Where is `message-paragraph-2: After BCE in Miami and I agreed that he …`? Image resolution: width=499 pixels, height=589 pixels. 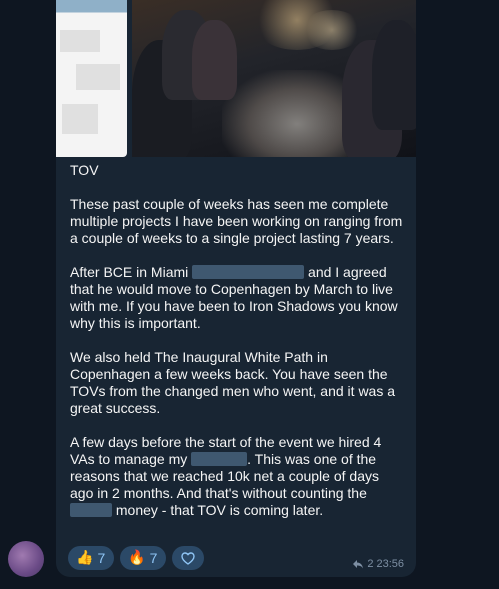
message-paragraph-2: After BCE in Miami and I agreed that he … is located at coordinates (238, 298).